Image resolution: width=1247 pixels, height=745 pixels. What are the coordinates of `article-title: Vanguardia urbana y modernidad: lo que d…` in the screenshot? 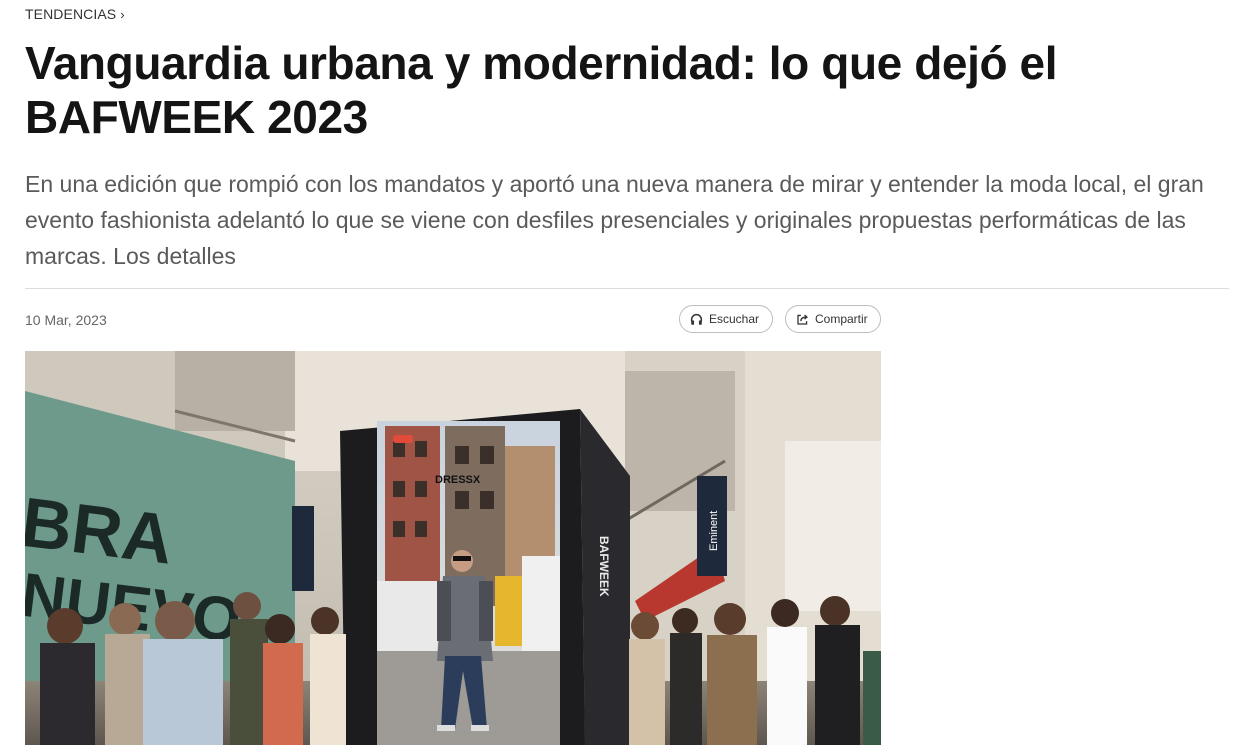 It's located at (541, 90).